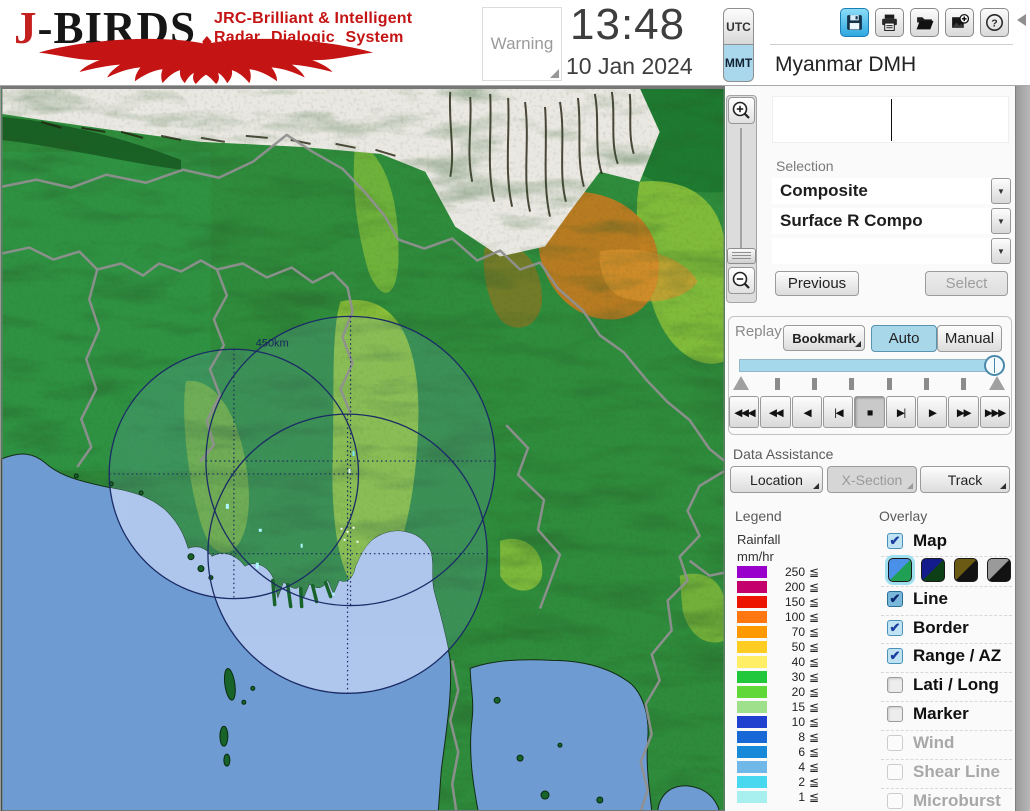 The width and height of the screenshot is (1030, 811). What do you see at coordinates (997, 383) in the screenshot?
I see `replay-range-end-marker` at bounding box center [997, 383].